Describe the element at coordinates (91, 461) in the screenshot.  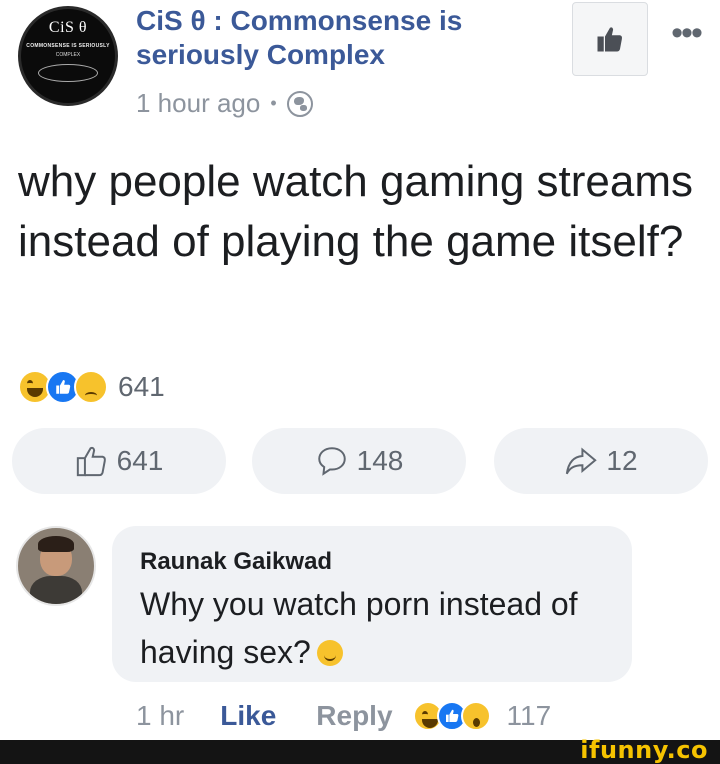
I see `thumbs-up-outline-icon` at that location.